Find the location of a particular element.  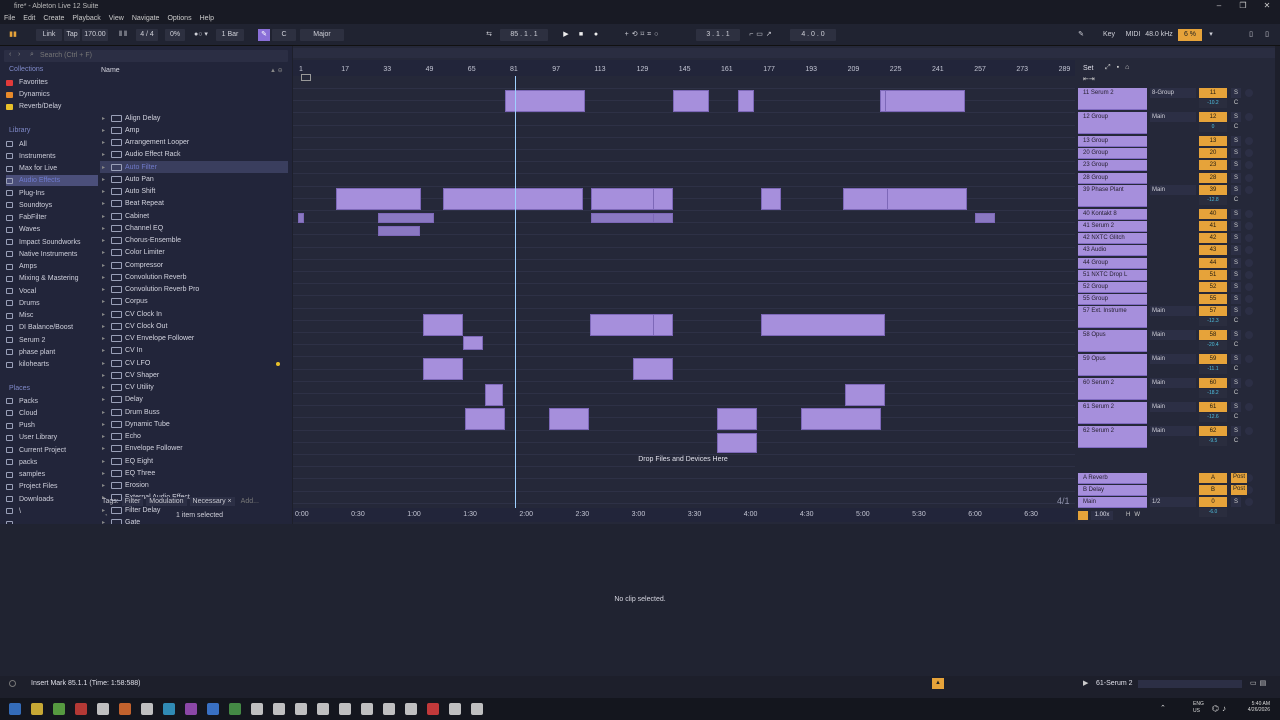

track-header: 58 Opus Main 58 S -20.4 C is located at coordinates (1176, 342).